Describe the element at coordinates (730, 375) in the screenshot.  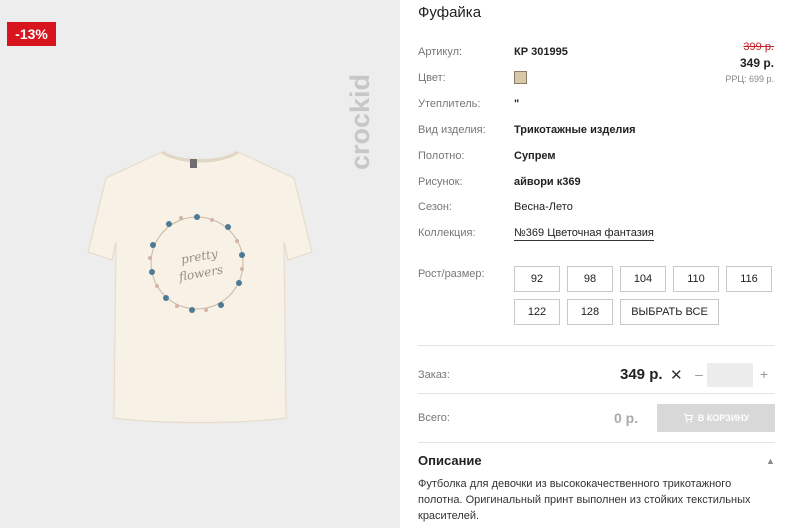
I see `quantity-input` at that location.